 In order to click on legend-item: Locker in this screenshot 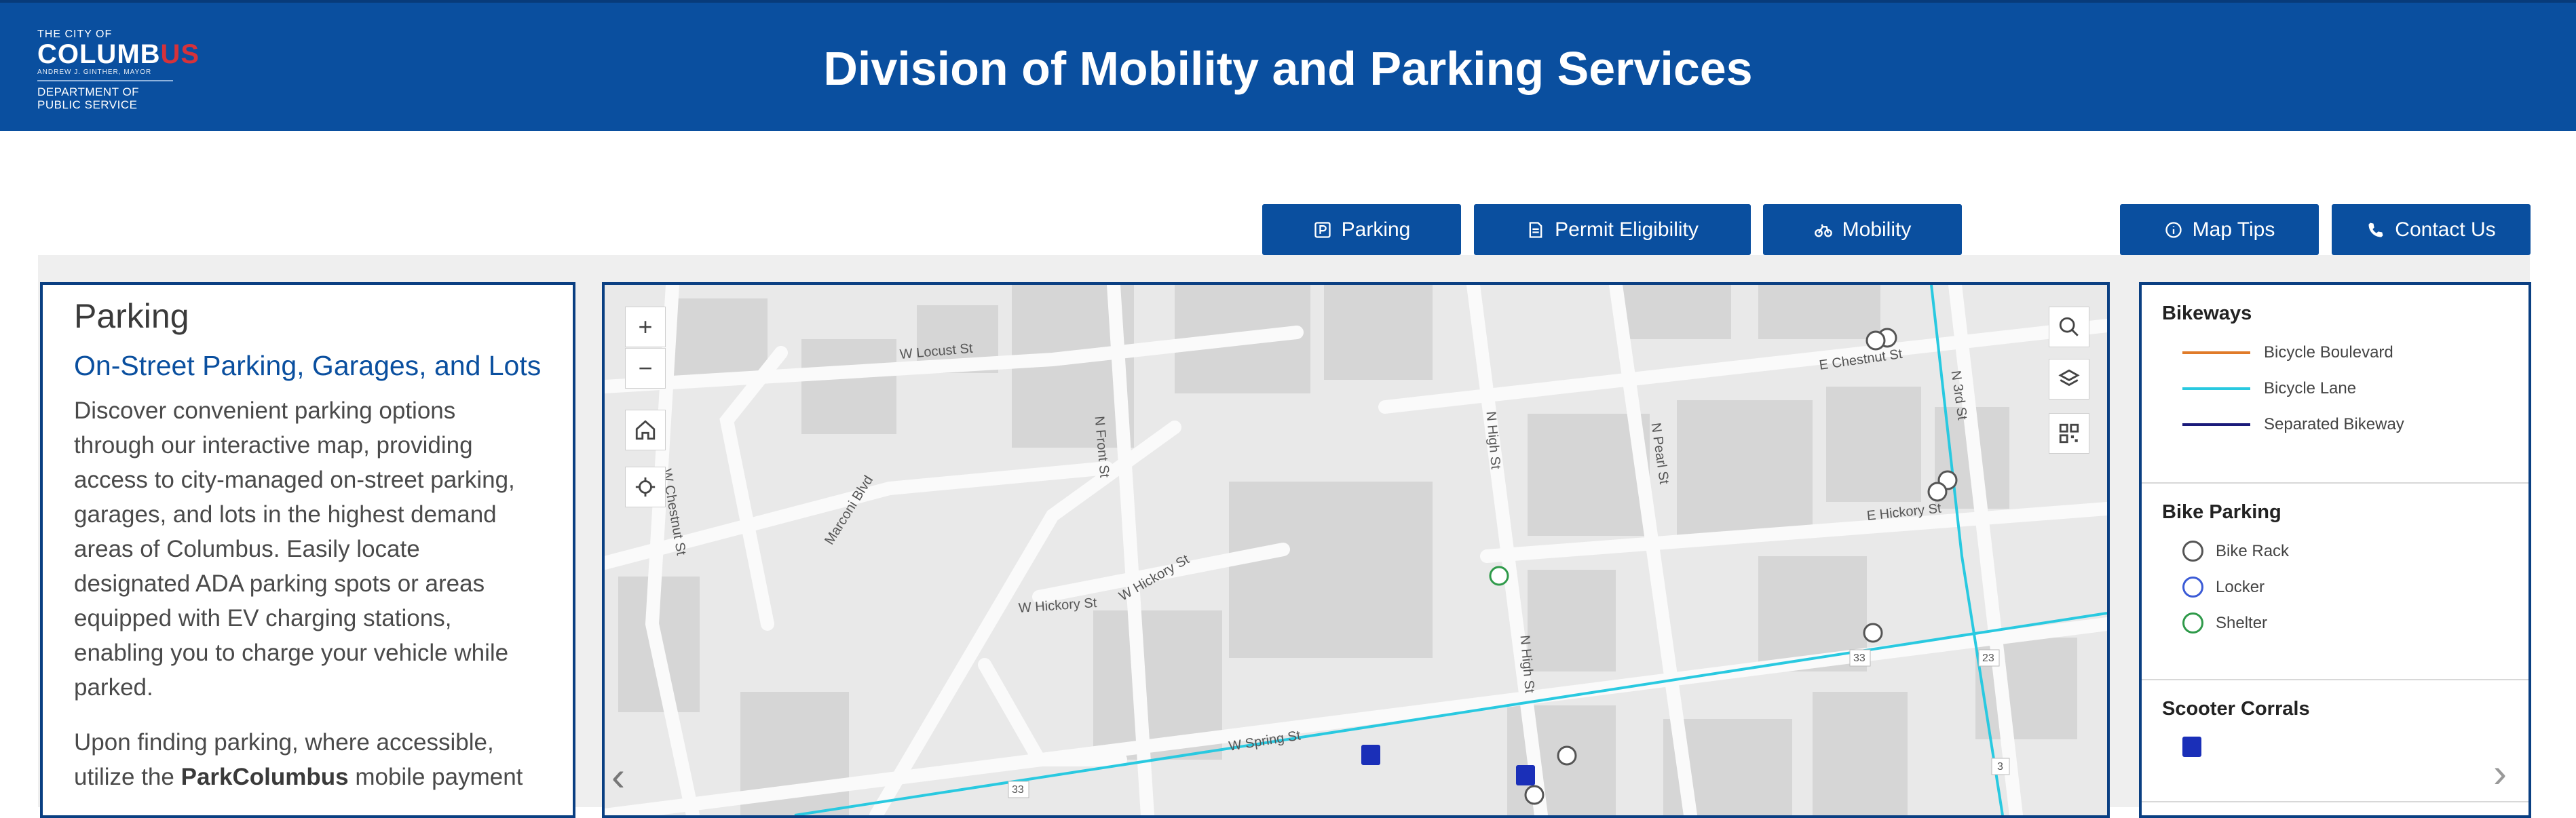, I will do `click(2345, 587)`.